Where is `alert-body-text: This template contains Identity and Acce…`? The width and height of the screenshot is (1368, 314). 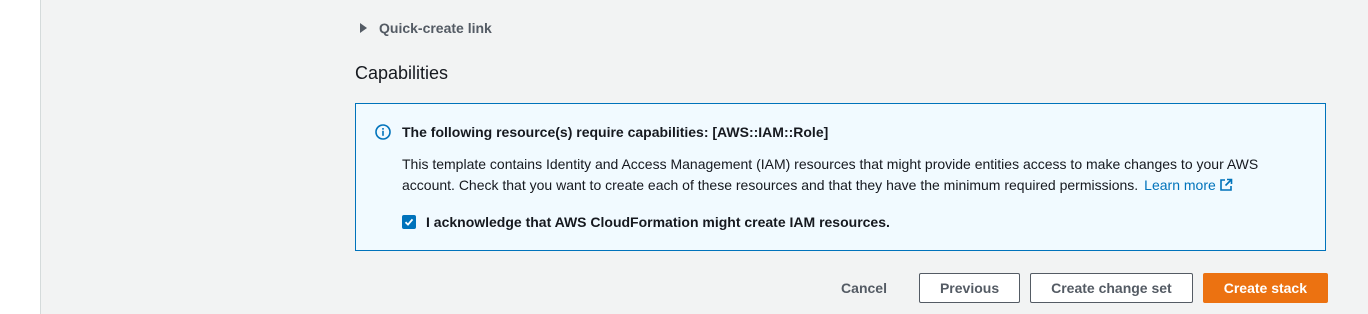 alert-body-text: This template contains Identity and Acce… is located at coordinates (830, 174).